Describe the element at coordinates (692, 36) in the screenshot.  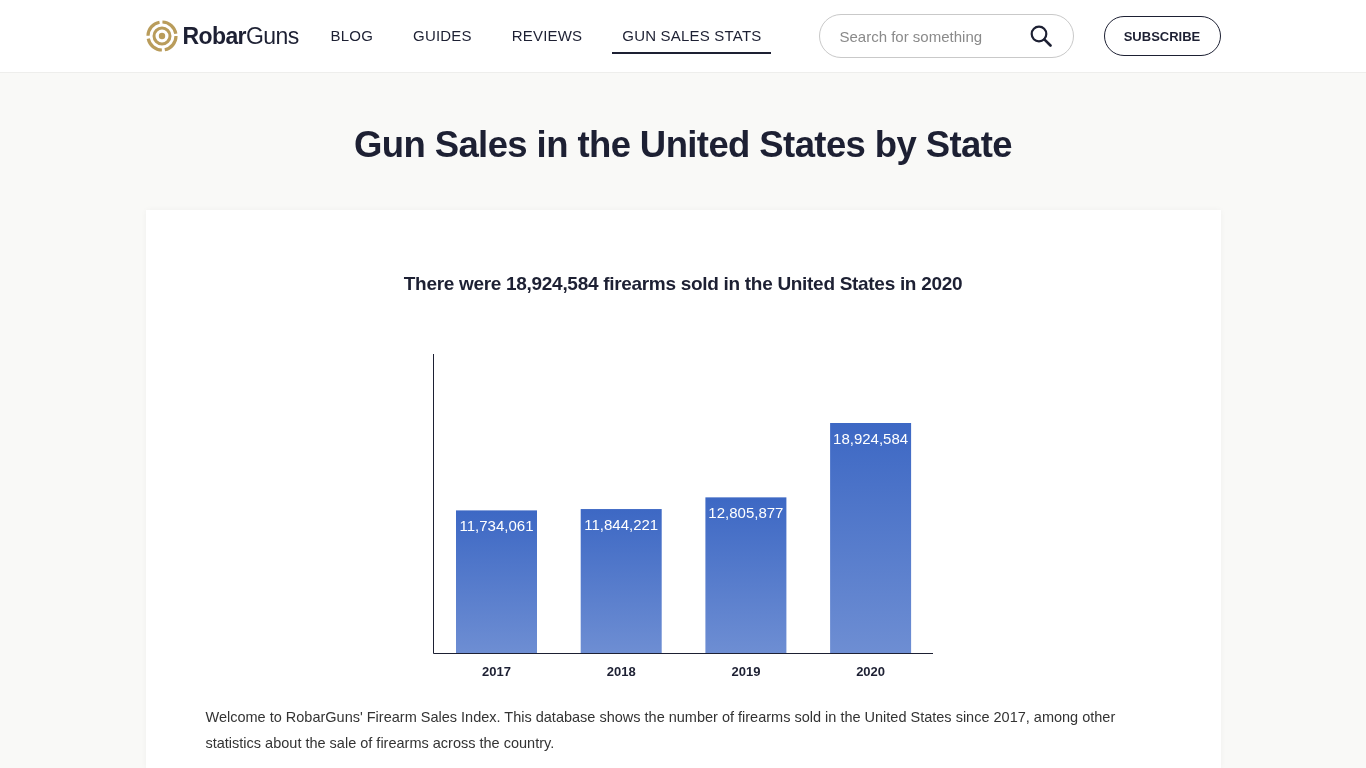
I see `nav-tab: GUN SALES STATS` at that location.